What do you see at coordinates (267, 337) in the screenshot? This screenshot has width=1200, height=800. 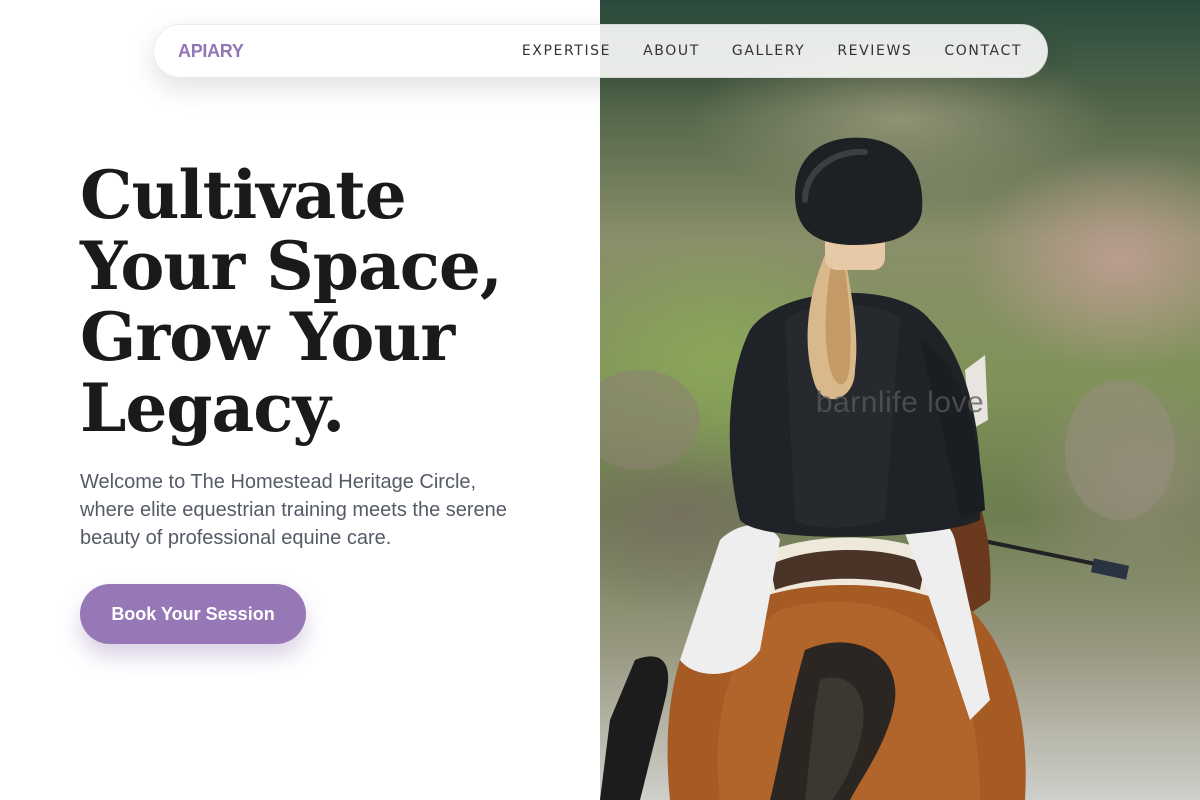 I see `hero-title-line: Grow Your` at bounding box center [267, 337].